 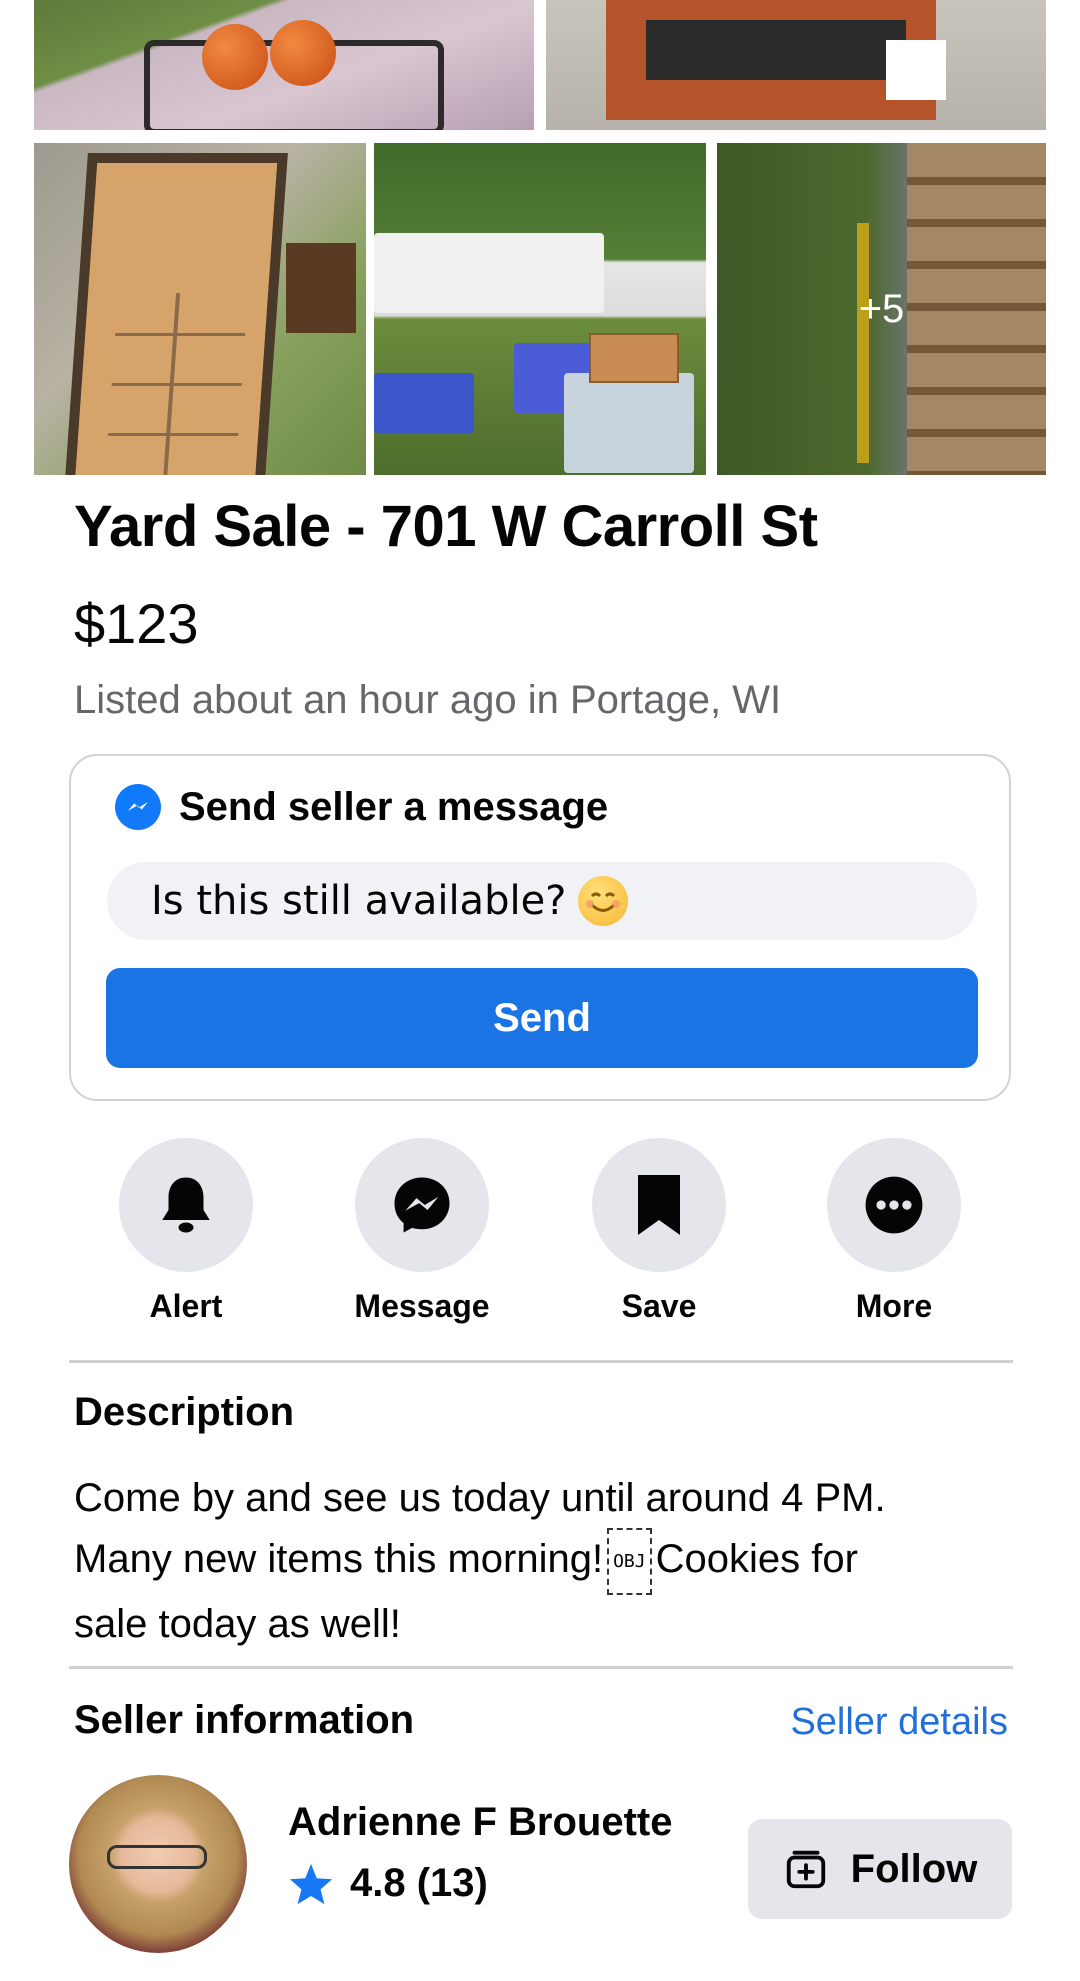 What do you see at coordinates (321, 288) in the screenshot?
I see `box-shape` at bounding box center [321, 288].